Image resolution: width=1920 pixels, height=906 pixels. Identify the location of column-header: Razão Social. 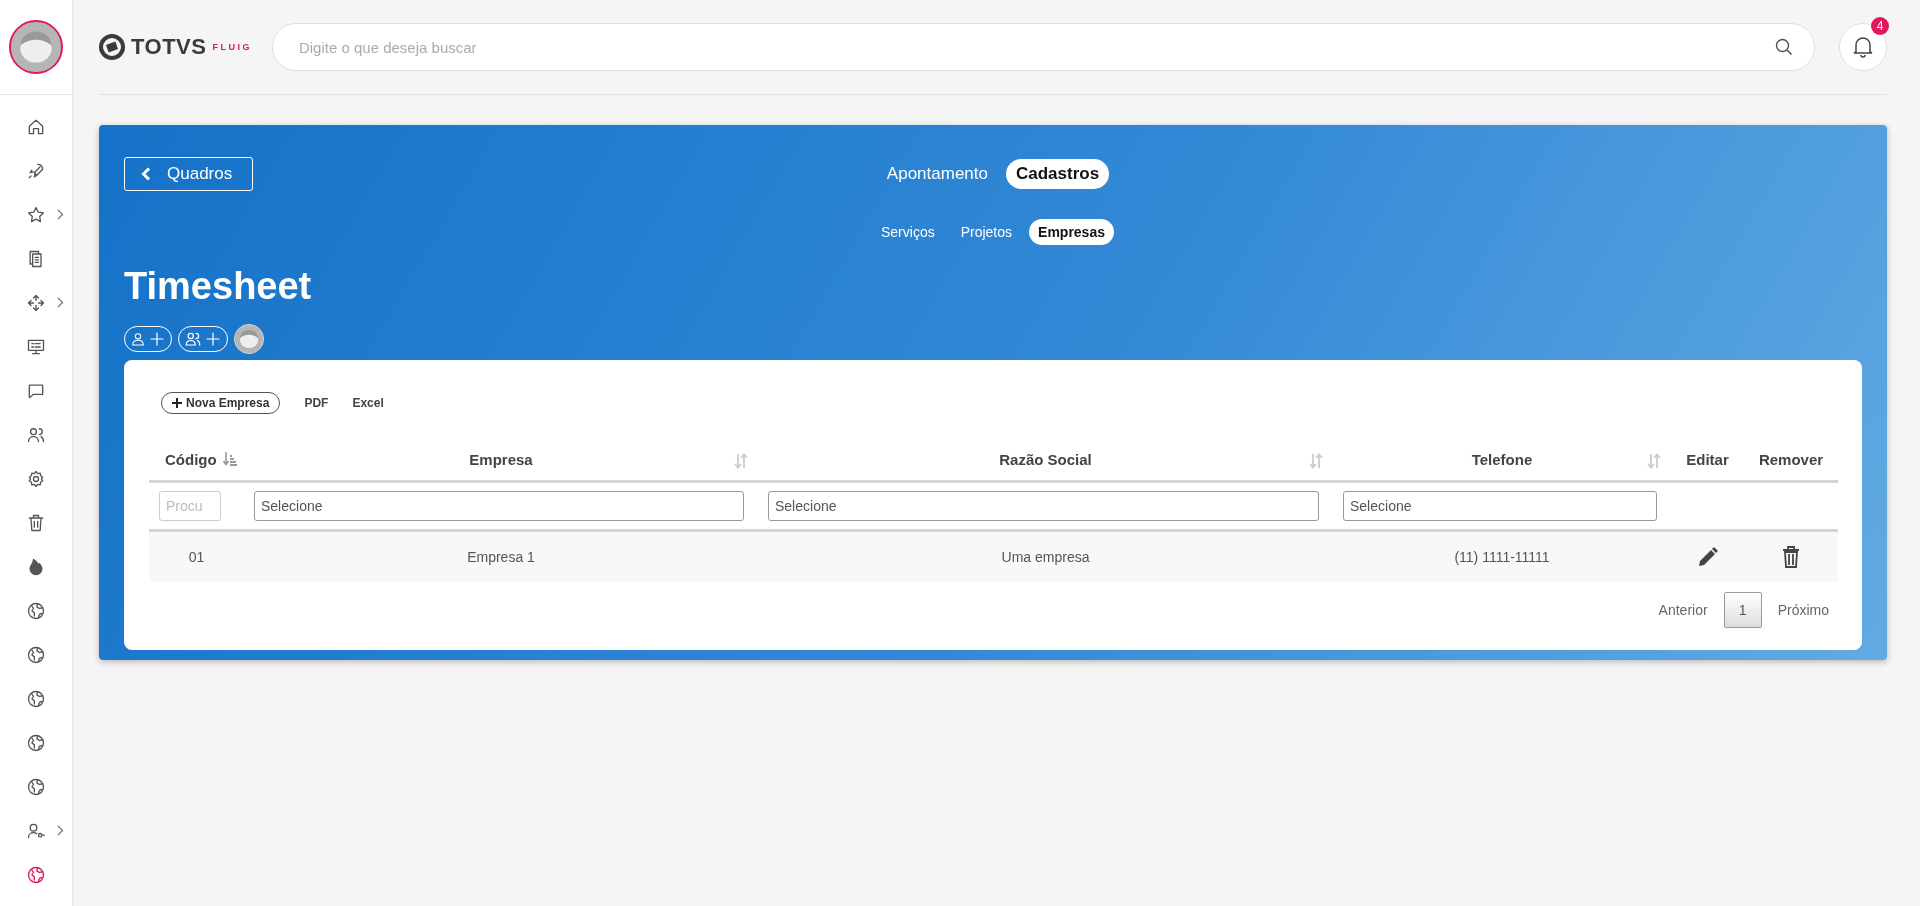
(1045, 459).